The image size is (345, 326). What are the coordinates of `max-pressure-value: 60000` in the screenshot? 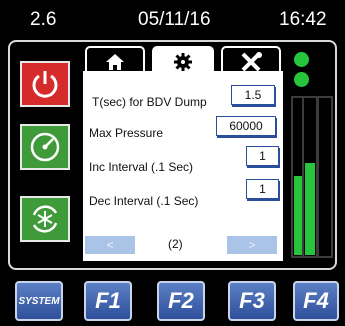 It's located at (246, 126).